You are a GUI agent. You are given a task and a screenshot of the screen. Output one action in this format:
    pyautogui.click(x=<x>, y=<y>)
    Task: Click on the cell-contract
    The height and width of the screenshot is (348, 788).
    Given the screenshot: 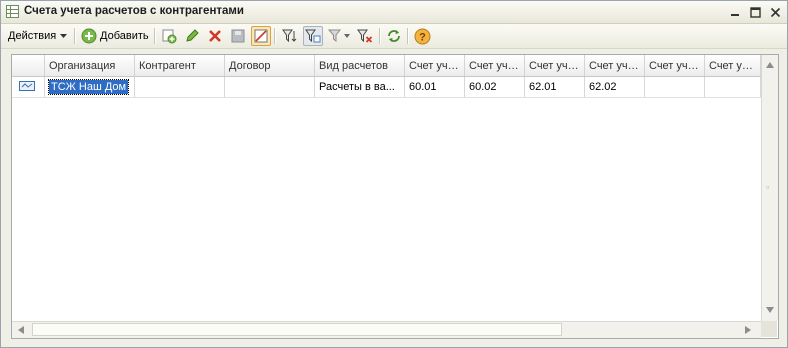 What is the action you would take?
    pyautogui.click(x=270, y=87)
    